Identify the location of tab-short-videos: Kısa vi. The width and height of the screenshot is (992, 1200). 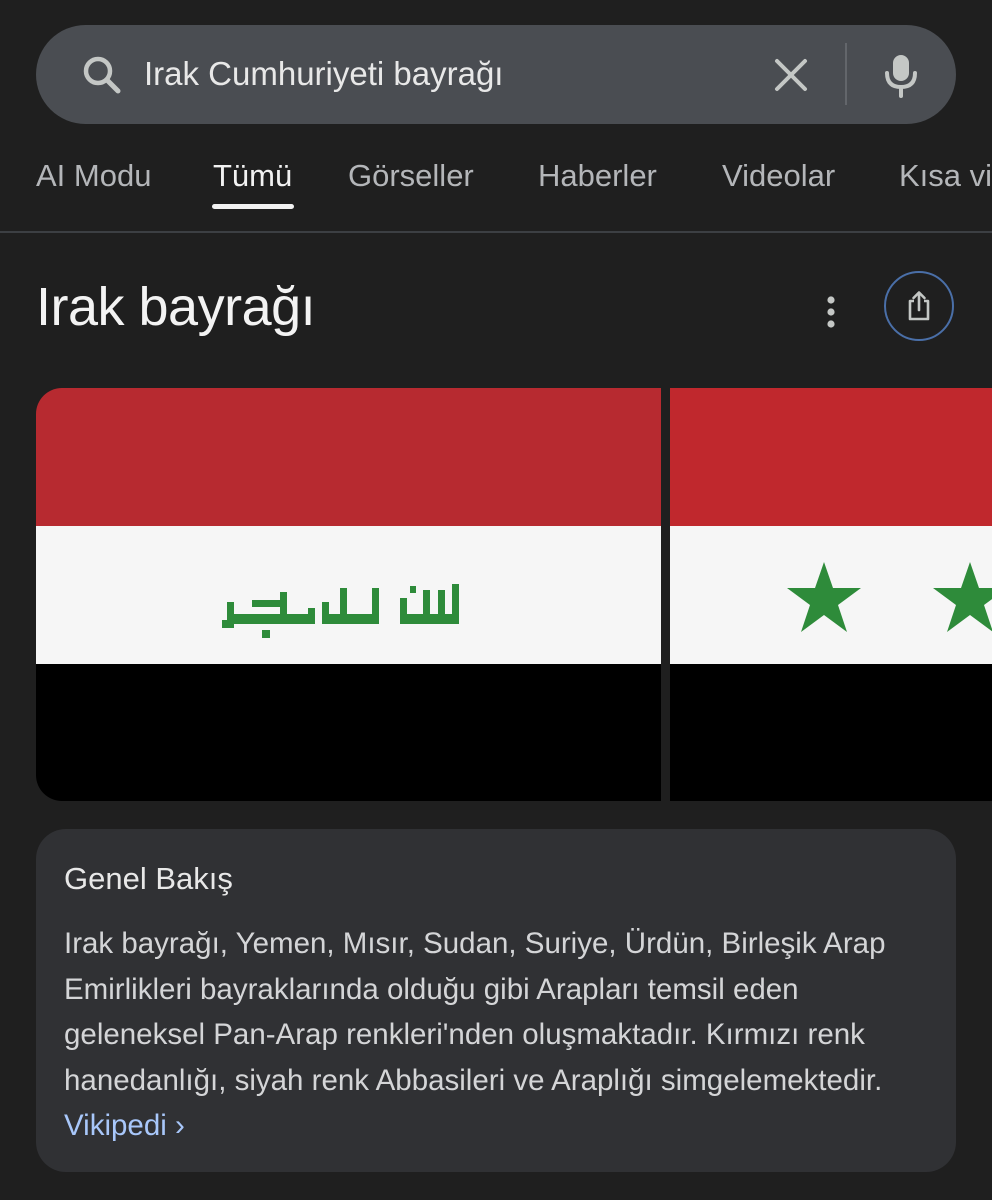
(945, 176).